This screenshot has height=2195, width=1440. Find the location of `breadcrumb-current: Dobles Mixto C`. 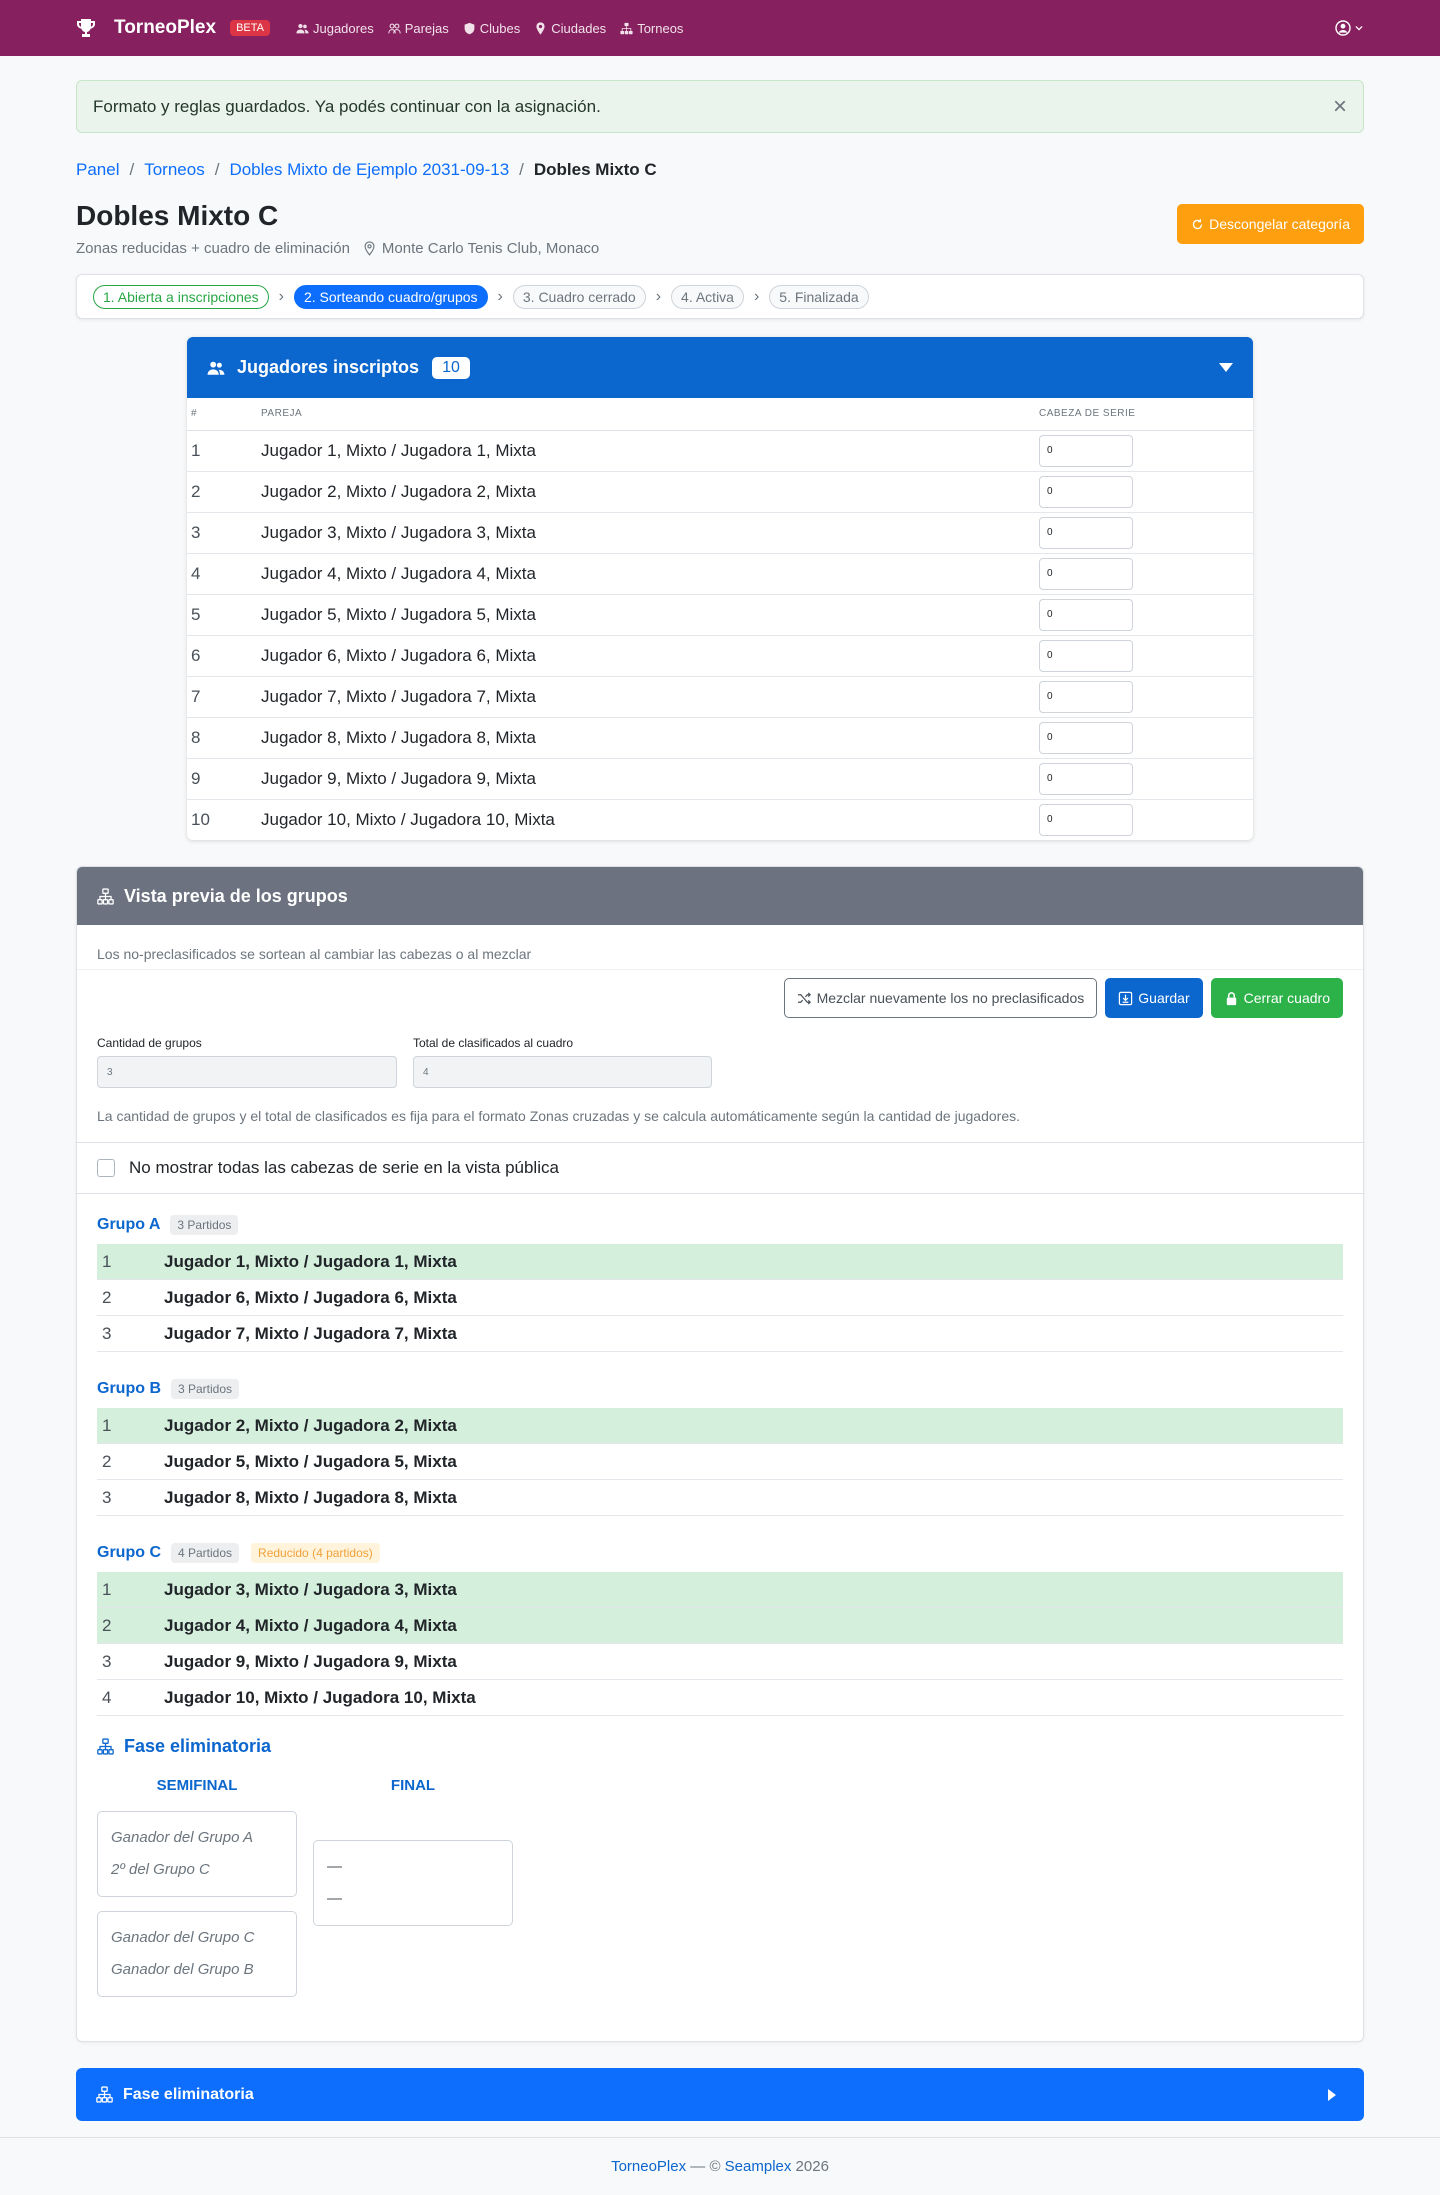

breadcrumb-current: Dobles Mixto C is located at coordinates (595, 169).